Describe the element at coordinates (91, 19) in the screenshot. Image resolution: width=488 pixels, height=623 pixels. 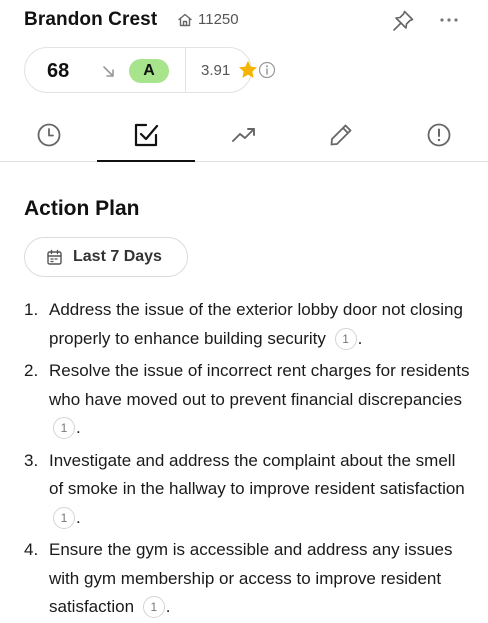
I see `property-title: Brandon Crest` at that location.